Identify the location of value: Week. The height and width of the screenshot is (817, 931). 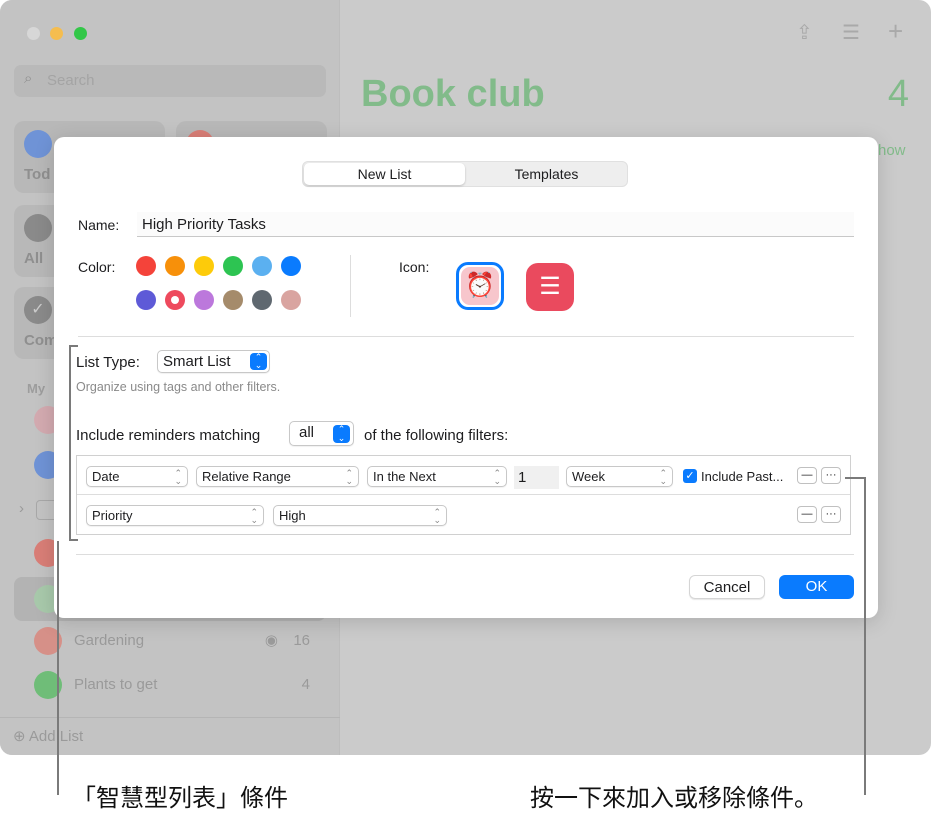
(588, 476).